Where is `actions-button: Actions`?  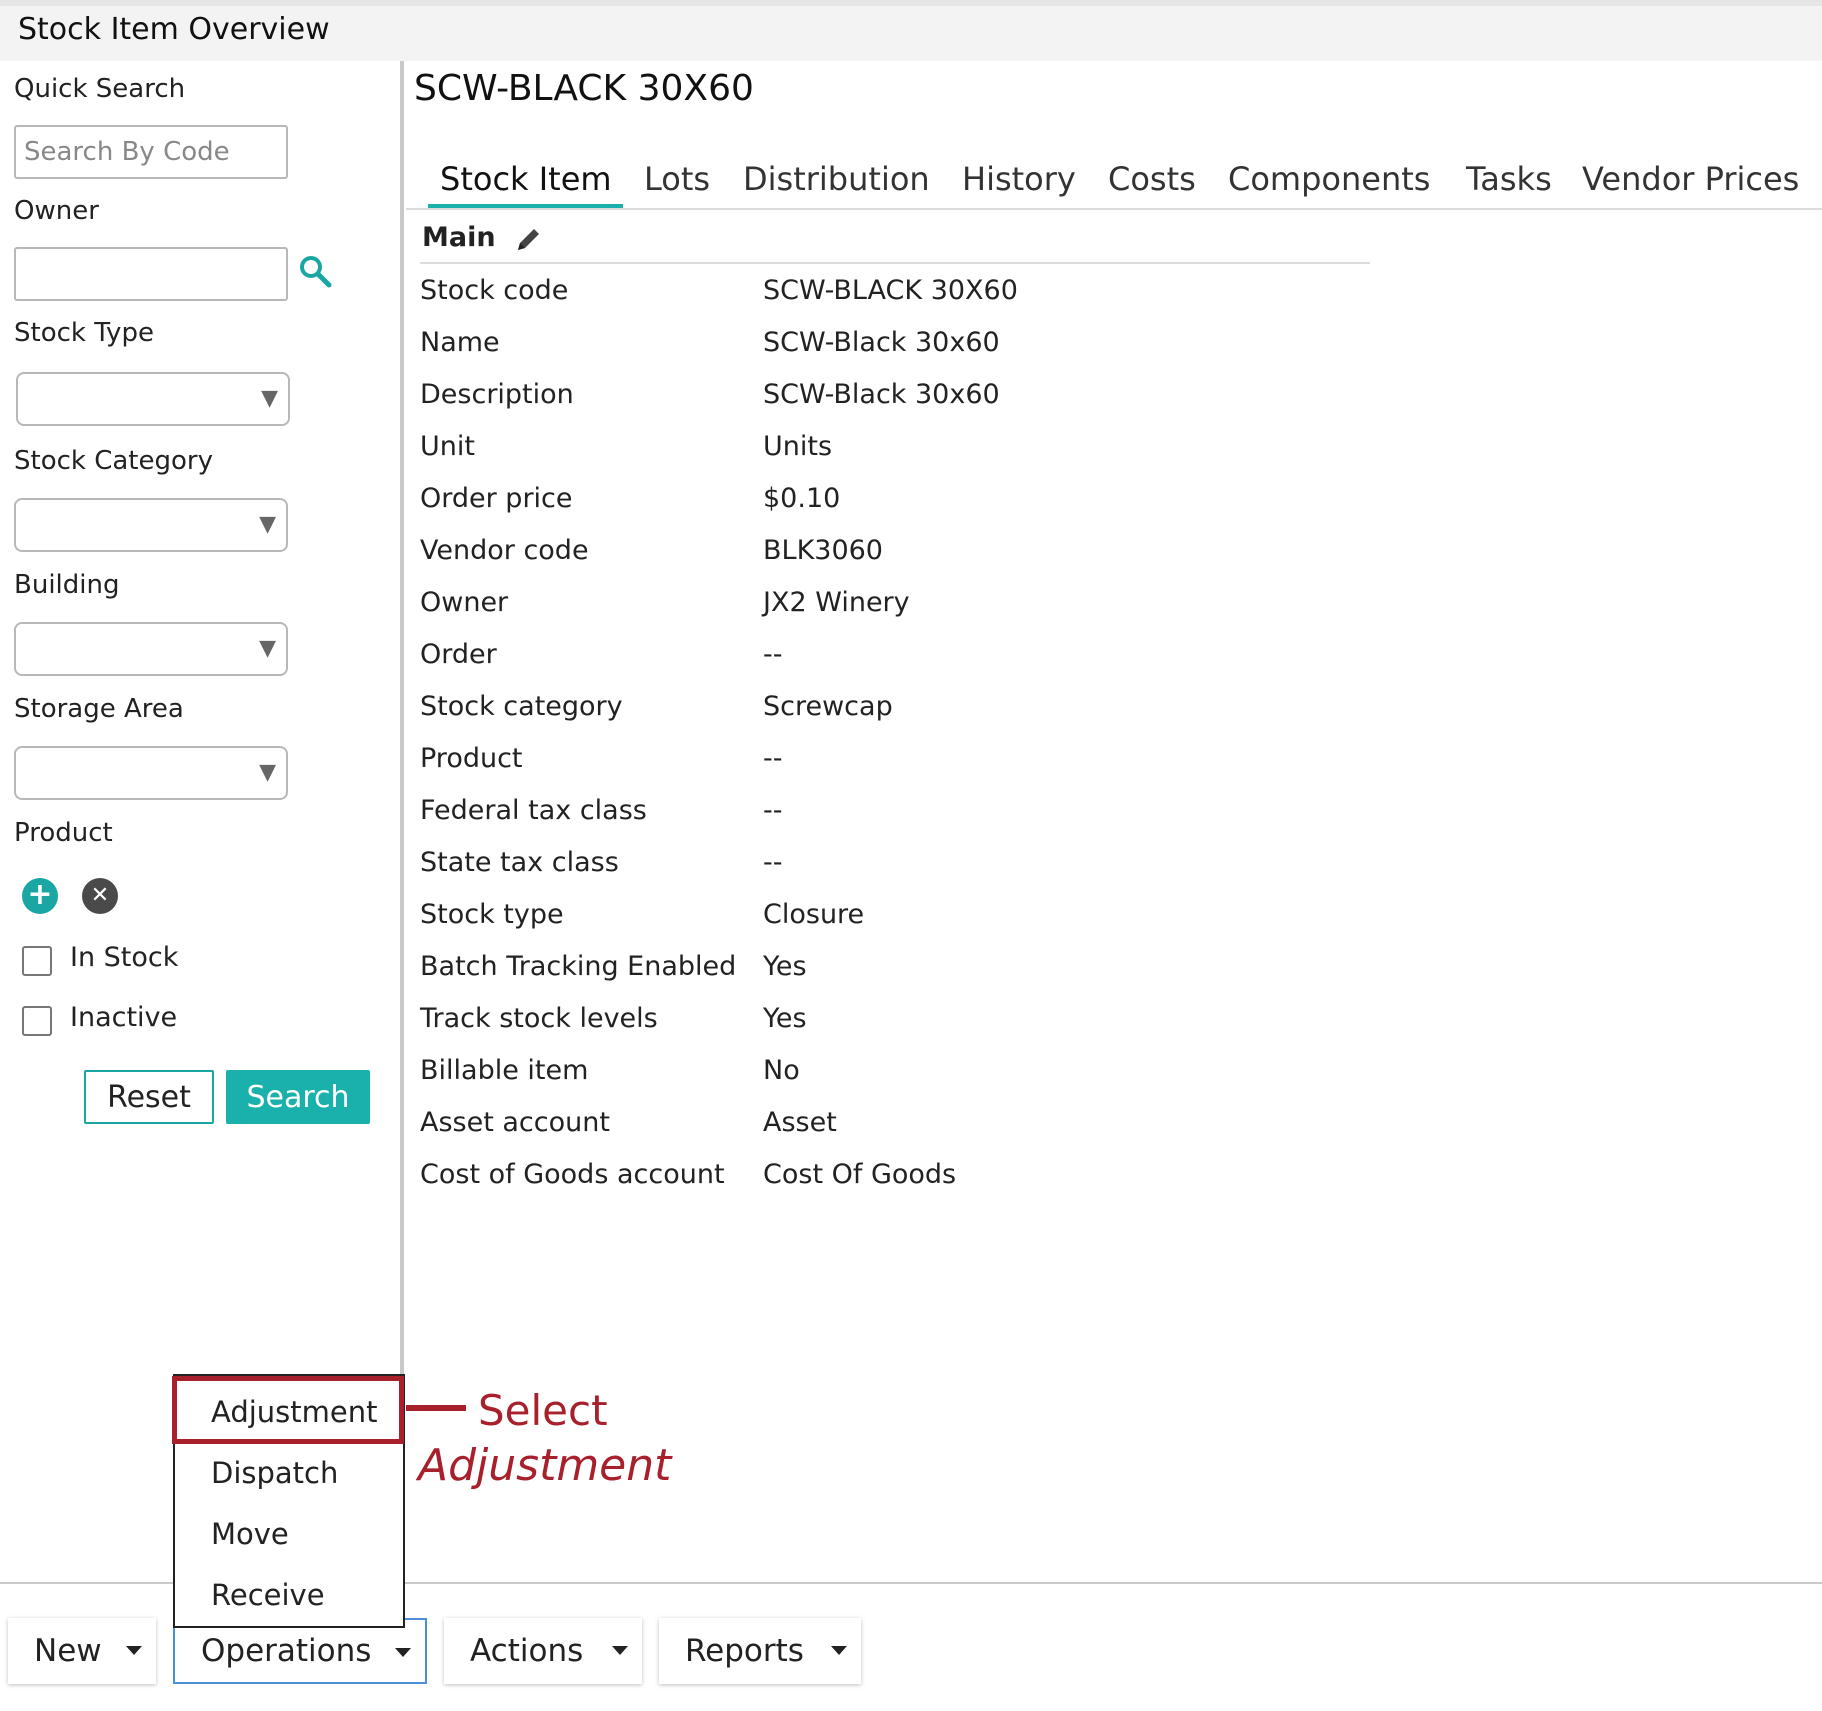
actions-button: Actions is located at coordinates (543, 1651).